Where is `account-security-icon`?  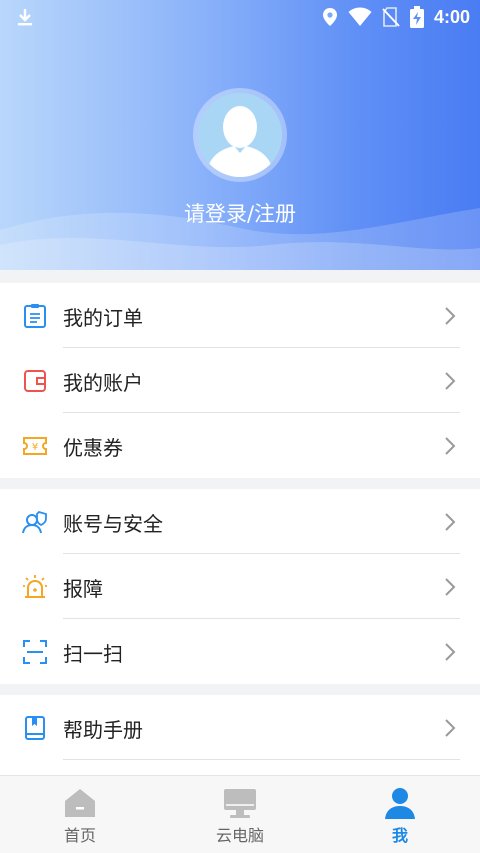
account-security-icon is located at coordinates (34, 522).